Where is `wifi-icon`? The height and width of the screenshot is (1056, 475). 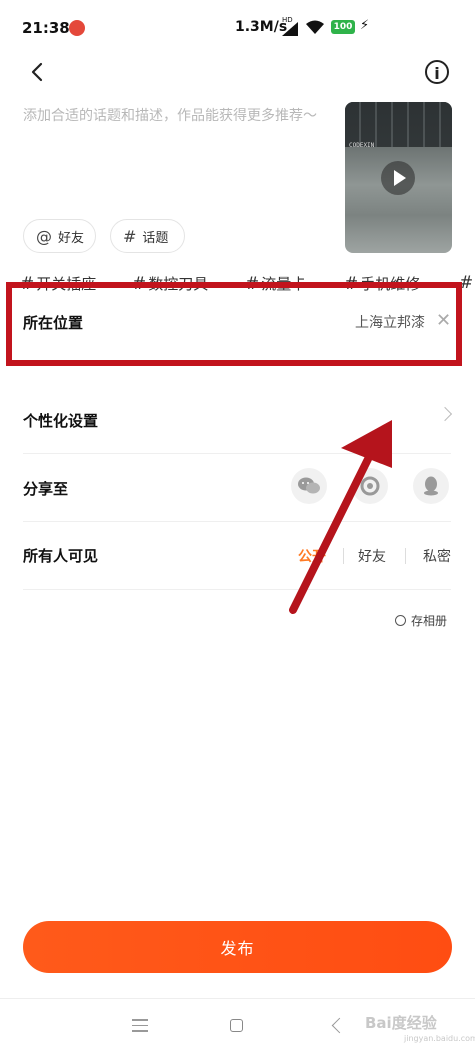 wifi-icon is located at coordinates (315, 27).